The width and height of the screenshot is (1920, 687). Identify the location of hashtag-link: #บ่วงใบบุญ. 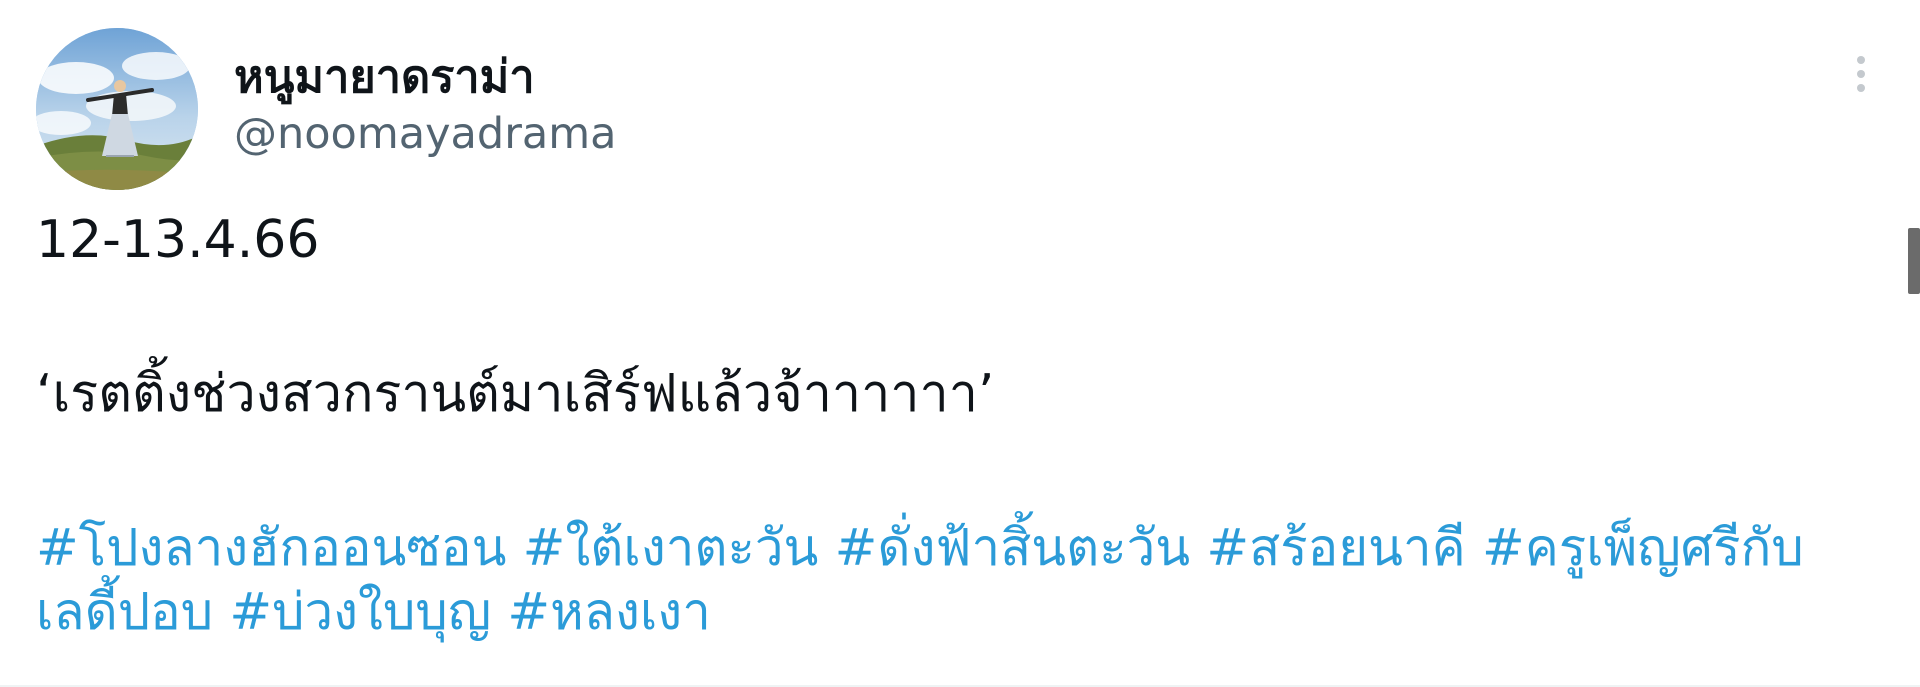
(360, 612).